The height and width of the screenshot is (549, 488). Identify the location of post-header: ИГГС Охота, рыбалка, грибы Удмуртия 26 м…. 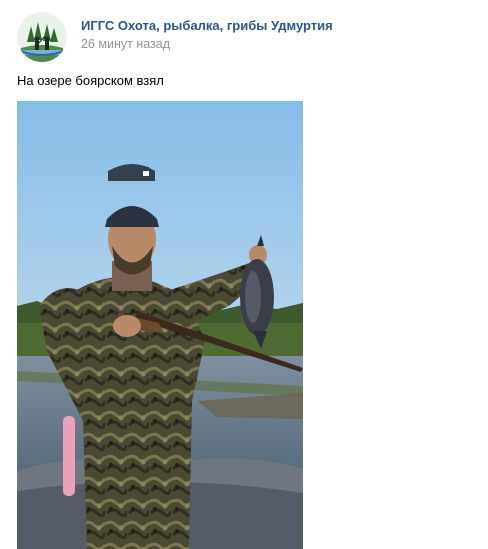
(247, 37).